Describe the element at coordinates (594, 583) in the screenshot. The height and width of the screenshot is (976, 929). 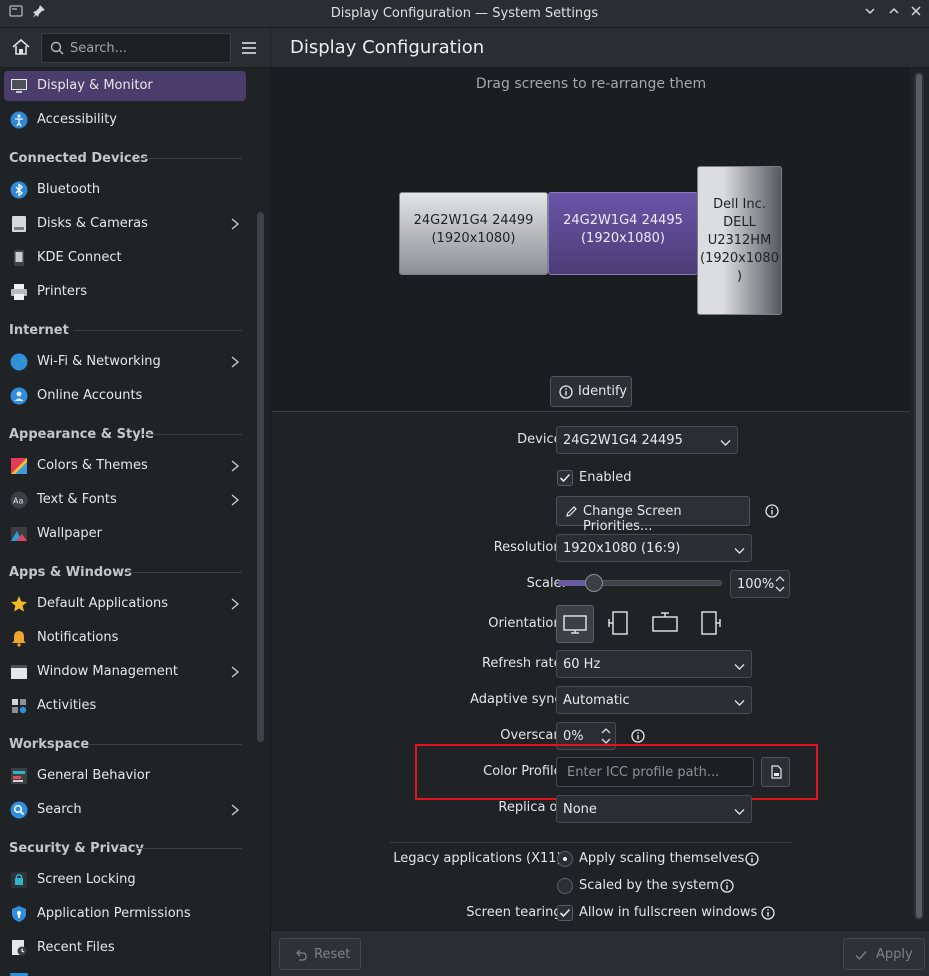
I see `scale-slider-handle` at that location.